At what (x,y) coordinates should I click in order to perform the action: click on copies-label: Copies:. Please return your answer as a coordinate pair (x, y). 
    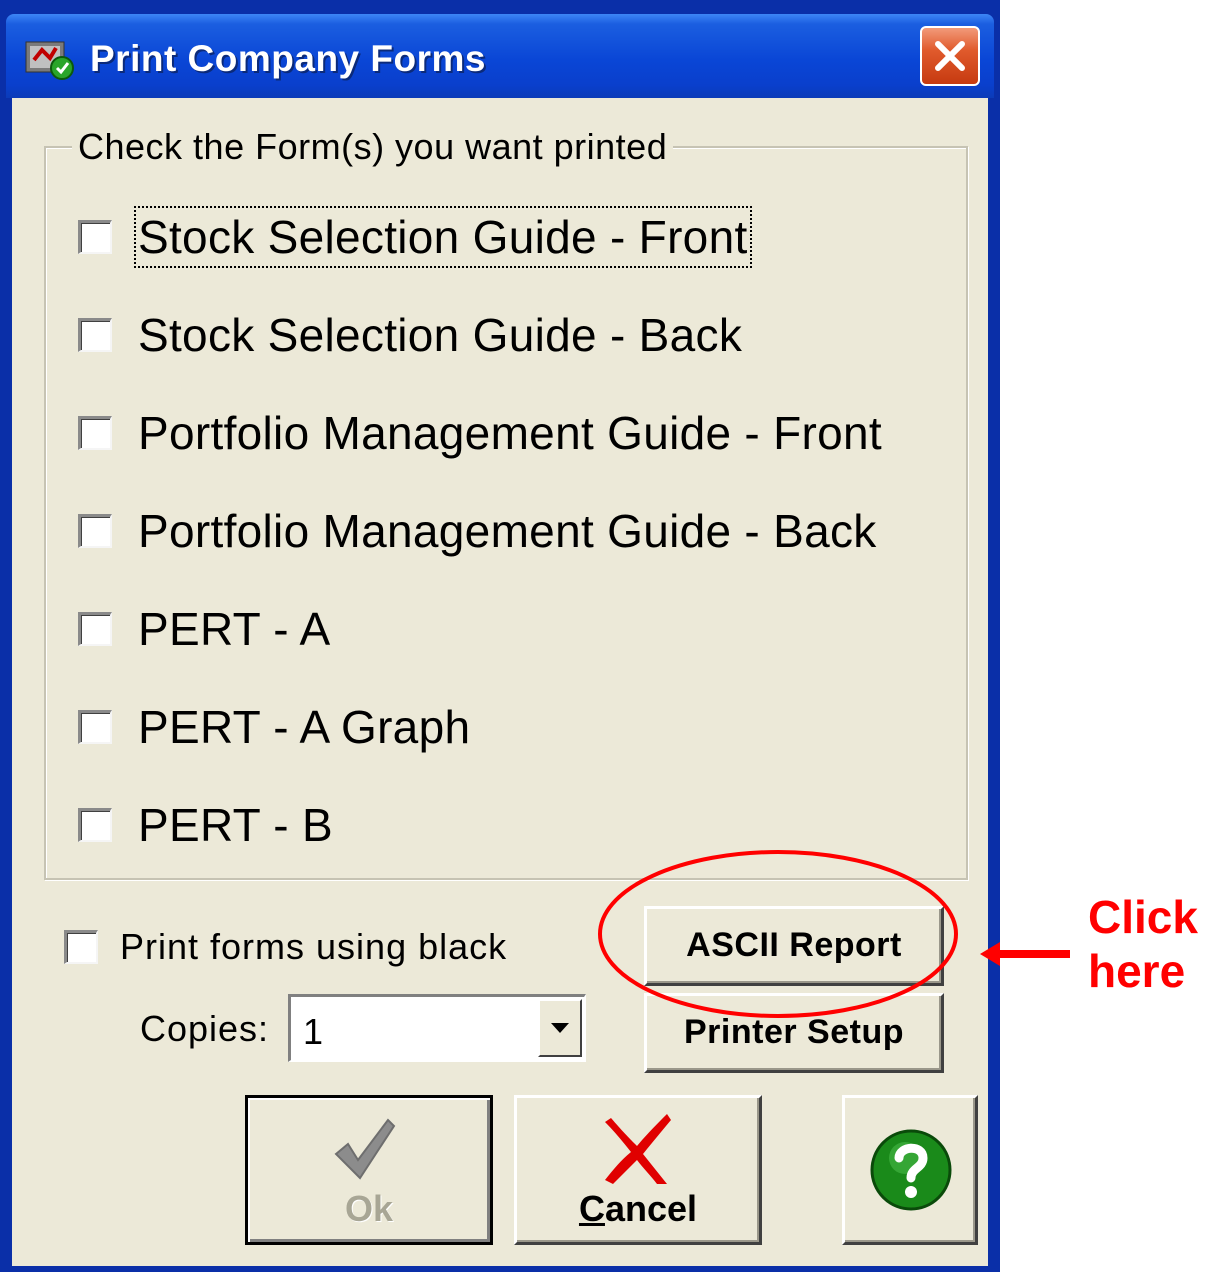
    Looking at the image, I should click on (205, 1028).